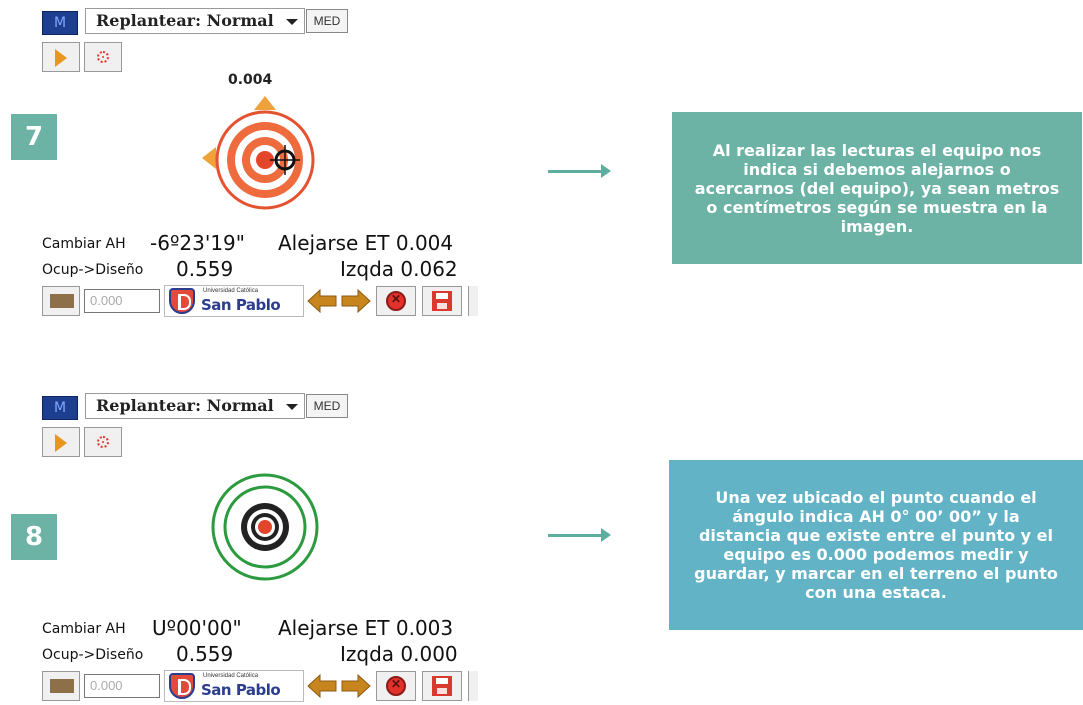 This screenshot has width=1083, height=705. I want to click on target-center, so click(265, 527).